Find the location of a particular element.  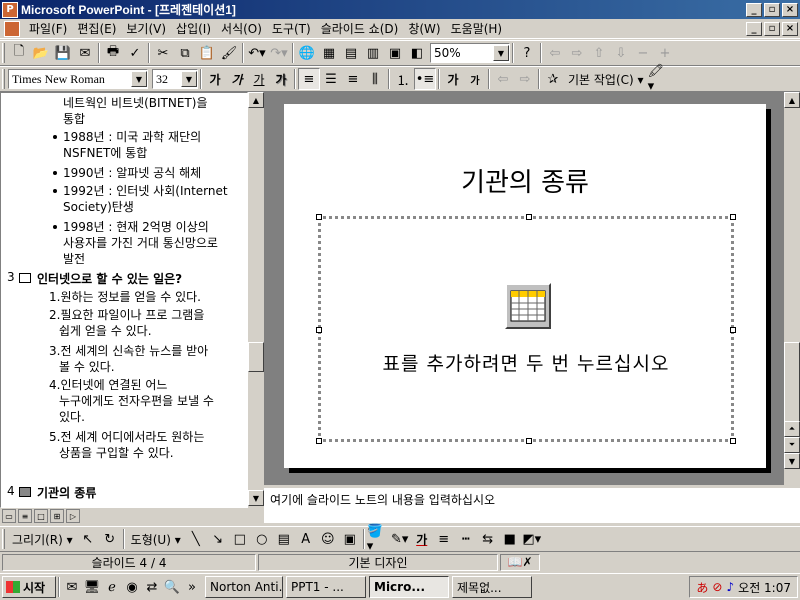

menu-help: 도움말(H) is located at coordinates (477, 28).